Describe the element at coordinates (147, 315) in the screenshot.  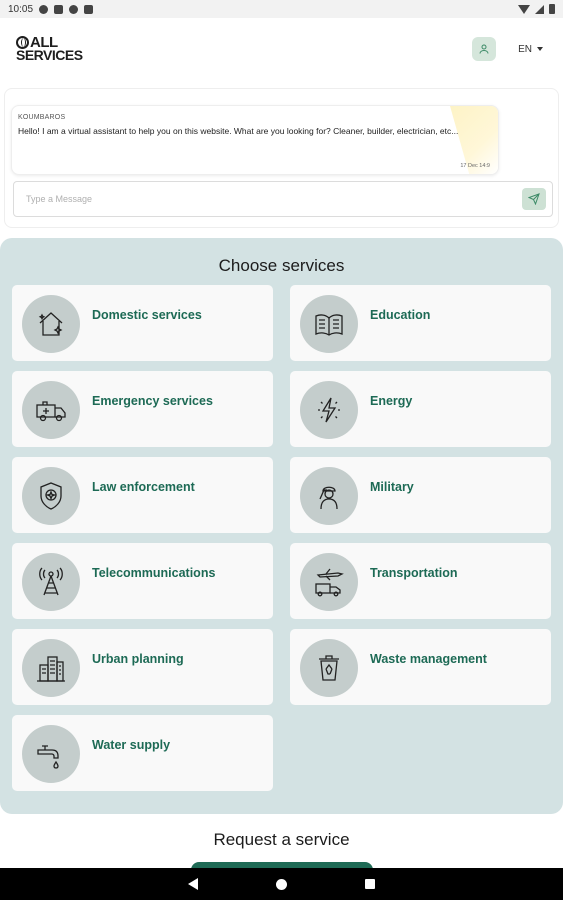
I see `service-label: Domestic services` at that location.